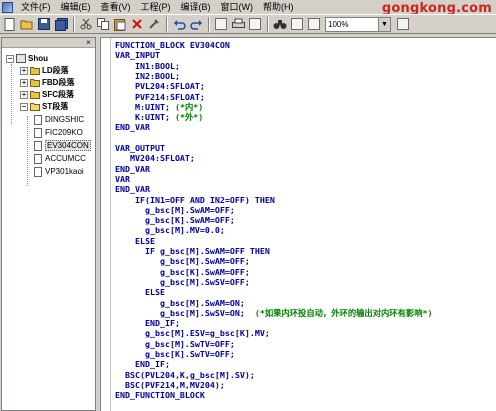 The image size is (496, 411). What do you see at coordinates (64, 132) in the screenshot?
I see `tree-file-label: FIC209KO` at bounding box center [64, 132].